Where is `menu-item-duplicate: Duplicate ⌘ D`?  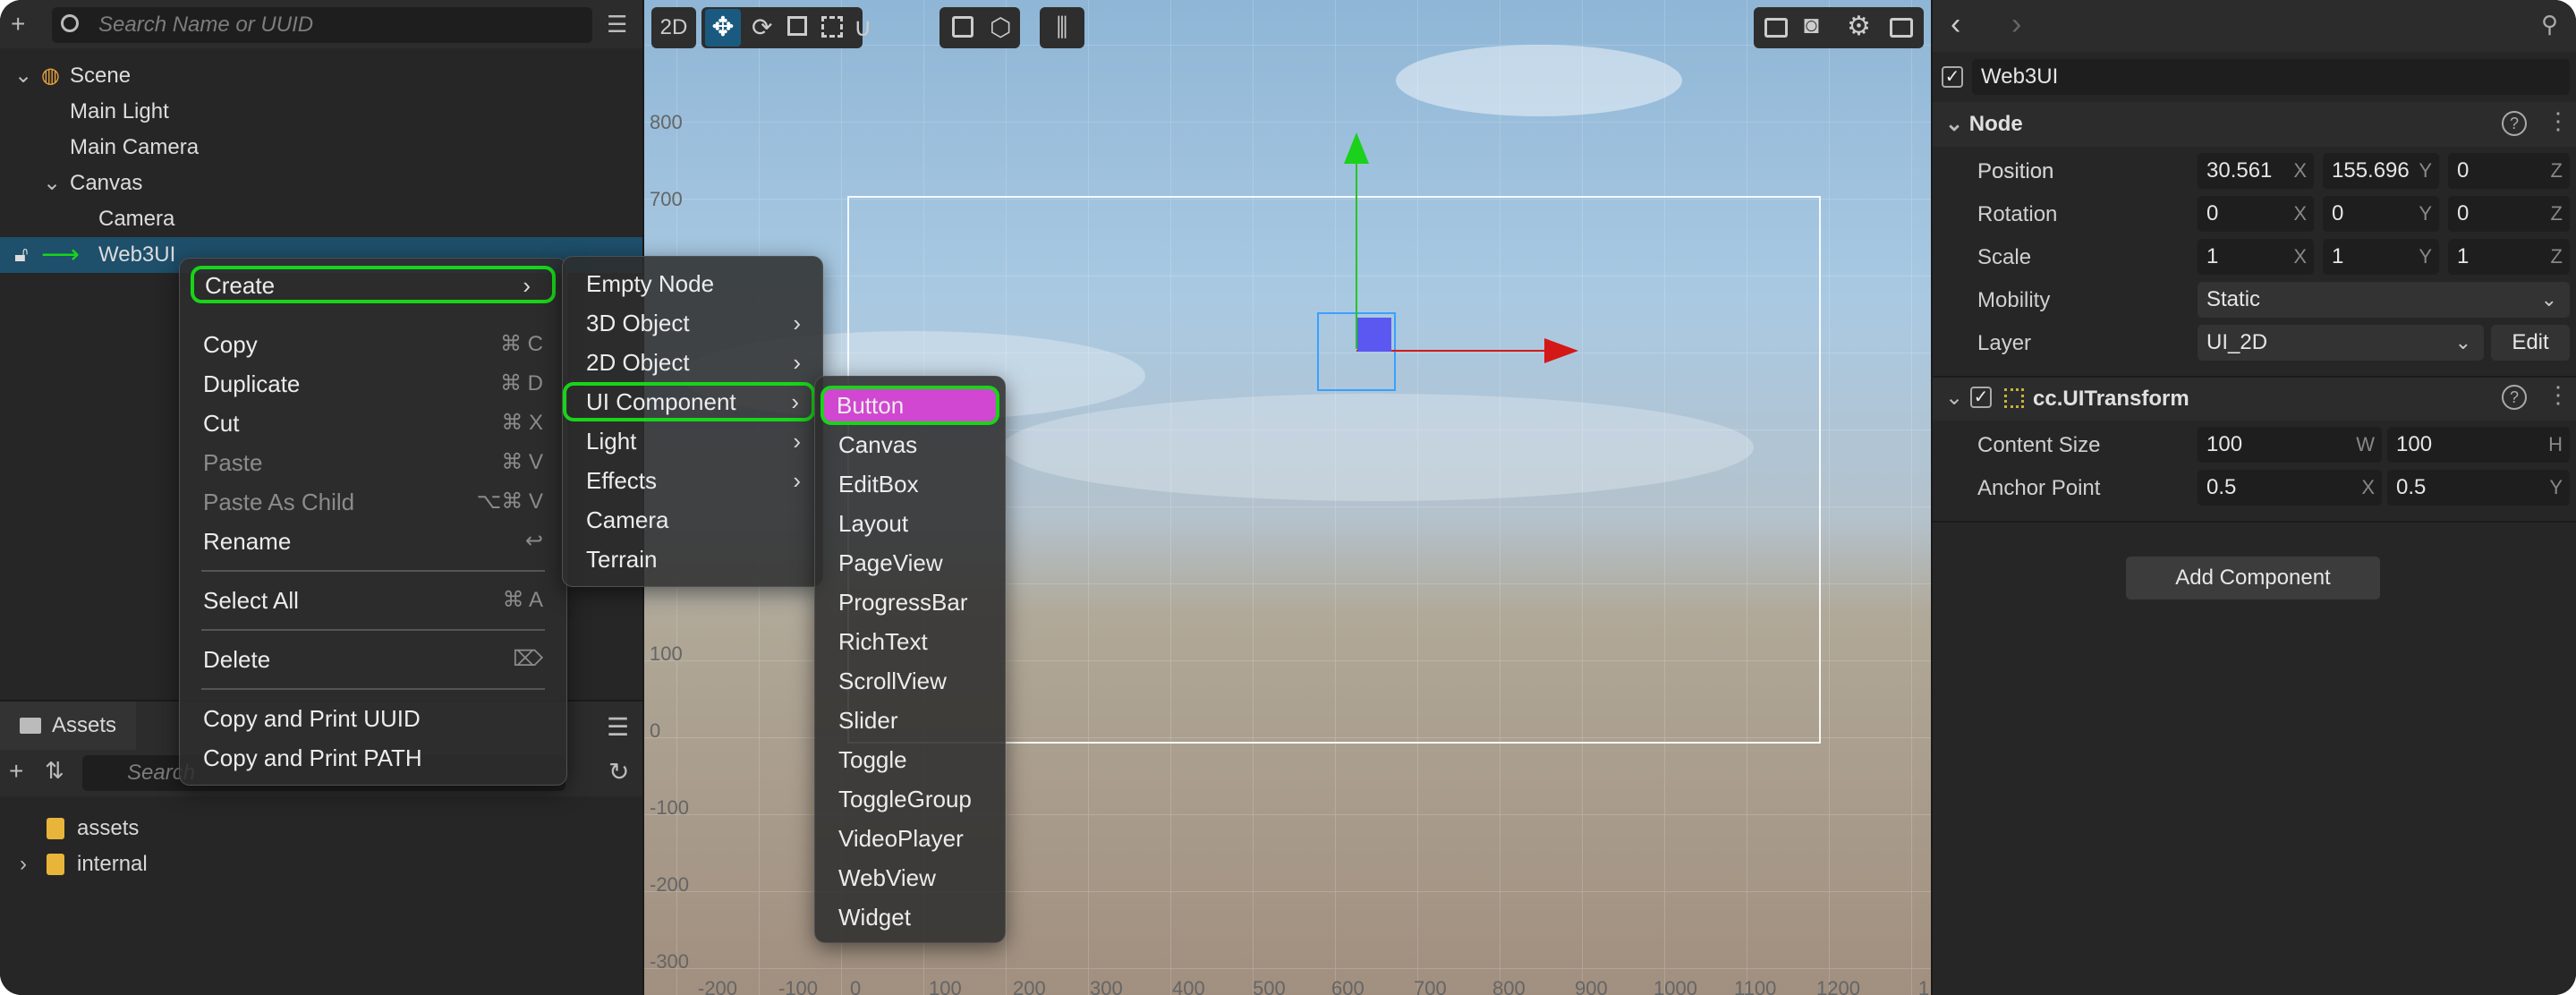
menu-item-duplicate: Duplicate ⌘ D is located at coordinates (373, 384).